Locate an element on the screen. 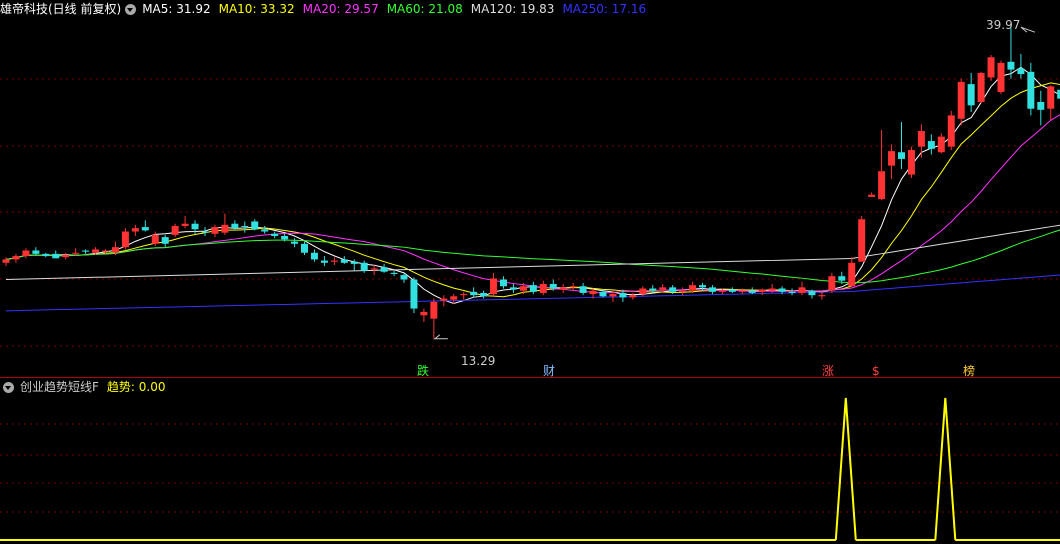 Image resolution: width=1060 pixels, height=544 pixels. ma10-label: MA10: 33.32 is located at coordinates (256, 9).